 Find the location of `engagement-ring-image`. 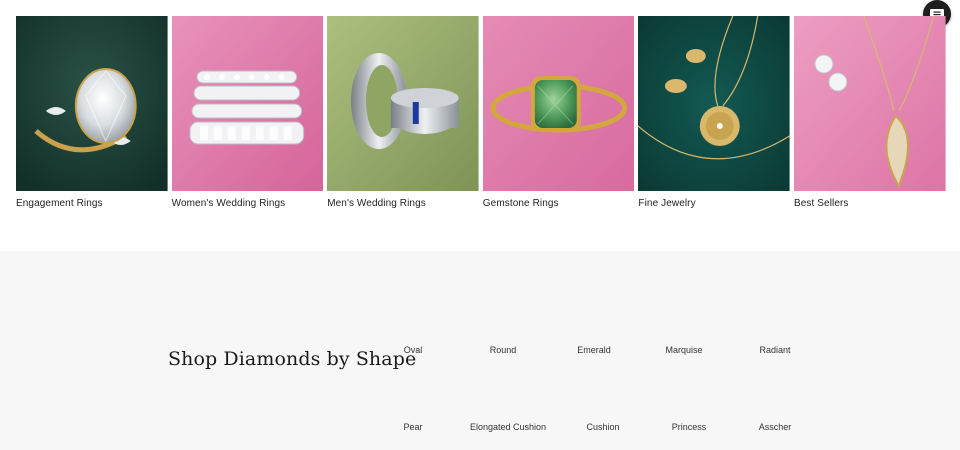

engagement-ring-image is located at coordinates (92, 103).